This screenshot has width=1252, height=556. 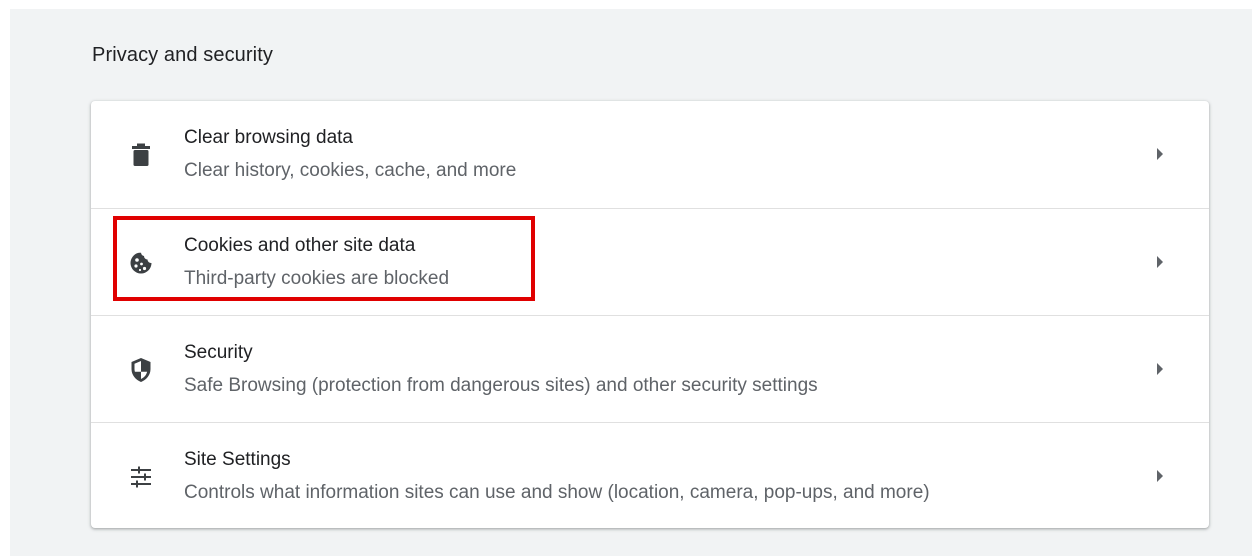 What do you see at coordinates (218, 352) in the screenshot?
I see `security-label: Security` at bounding box center [218, 352].